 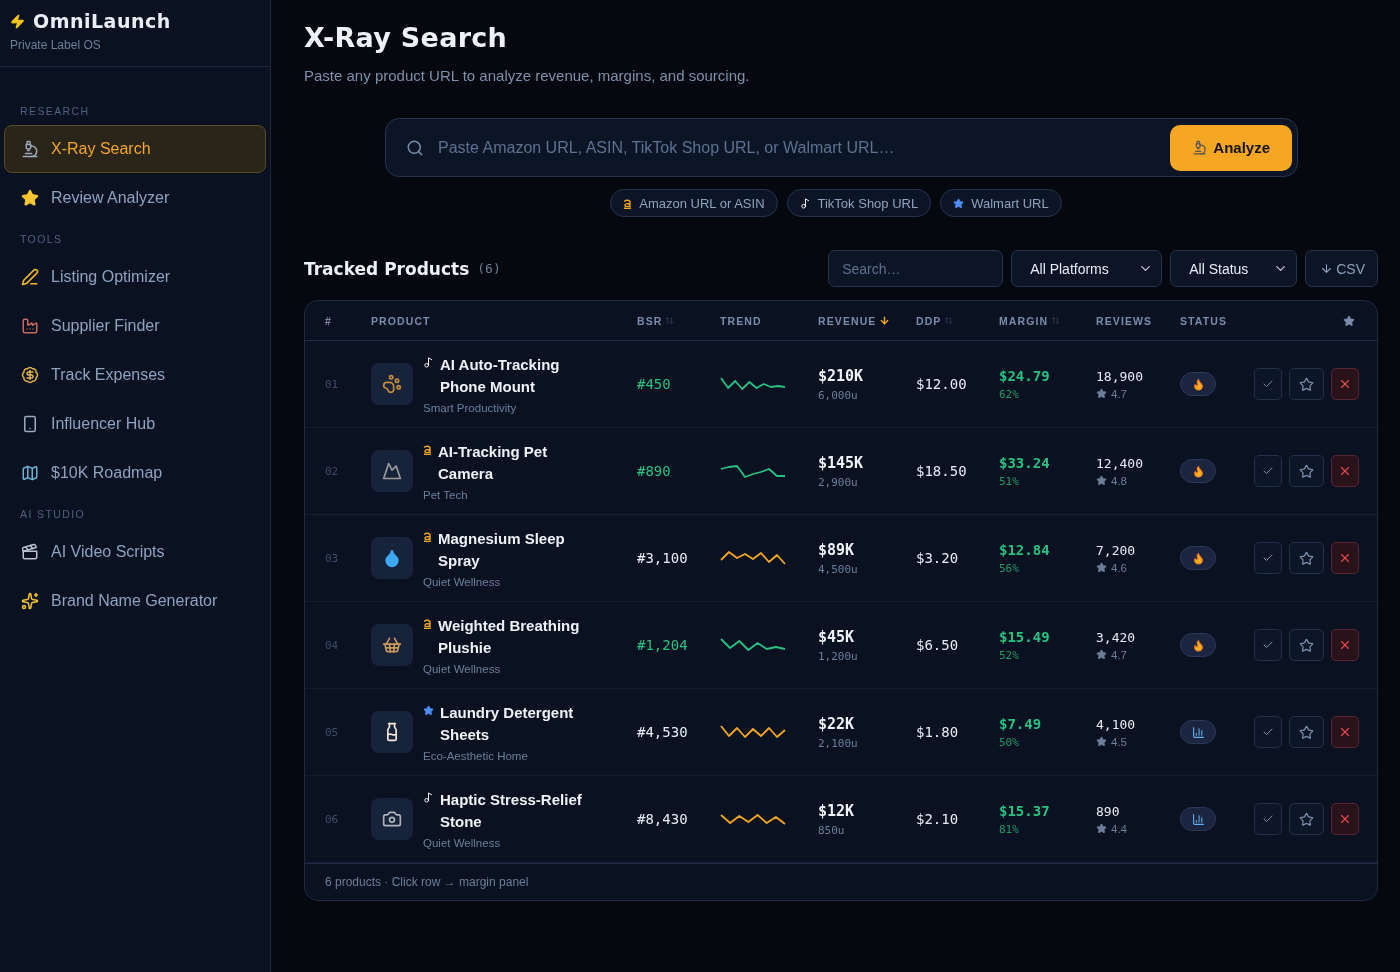 What do you see at coordinates (838, 656) in the screenshot?
I see `units-value: 1,200u` at bounding box center [838, 656].